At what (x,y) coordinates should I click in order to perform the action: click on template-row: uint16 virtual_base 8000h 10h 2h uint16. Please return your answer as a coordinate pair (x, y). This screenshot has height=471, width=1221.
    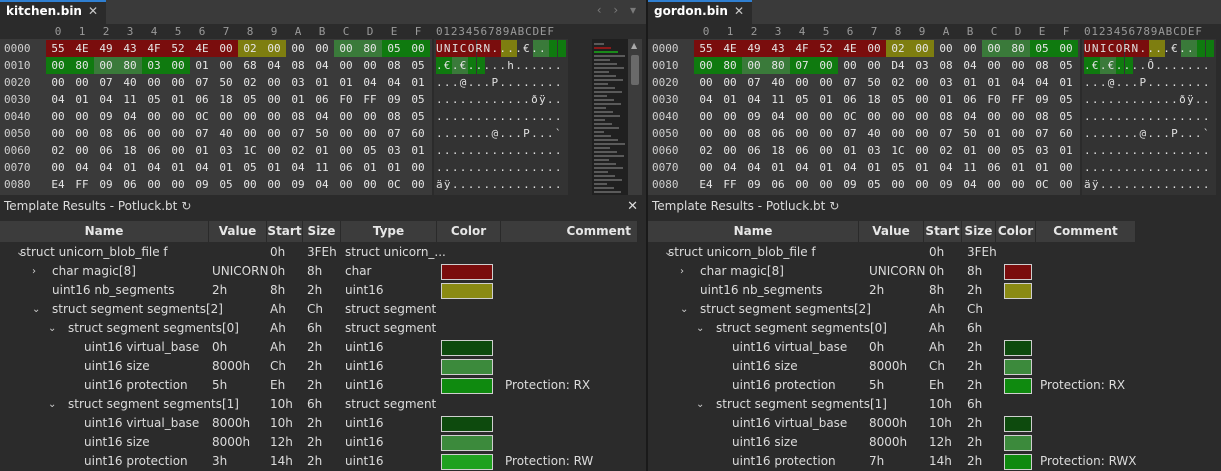
    Looking at the image, I should click on (319, 423).